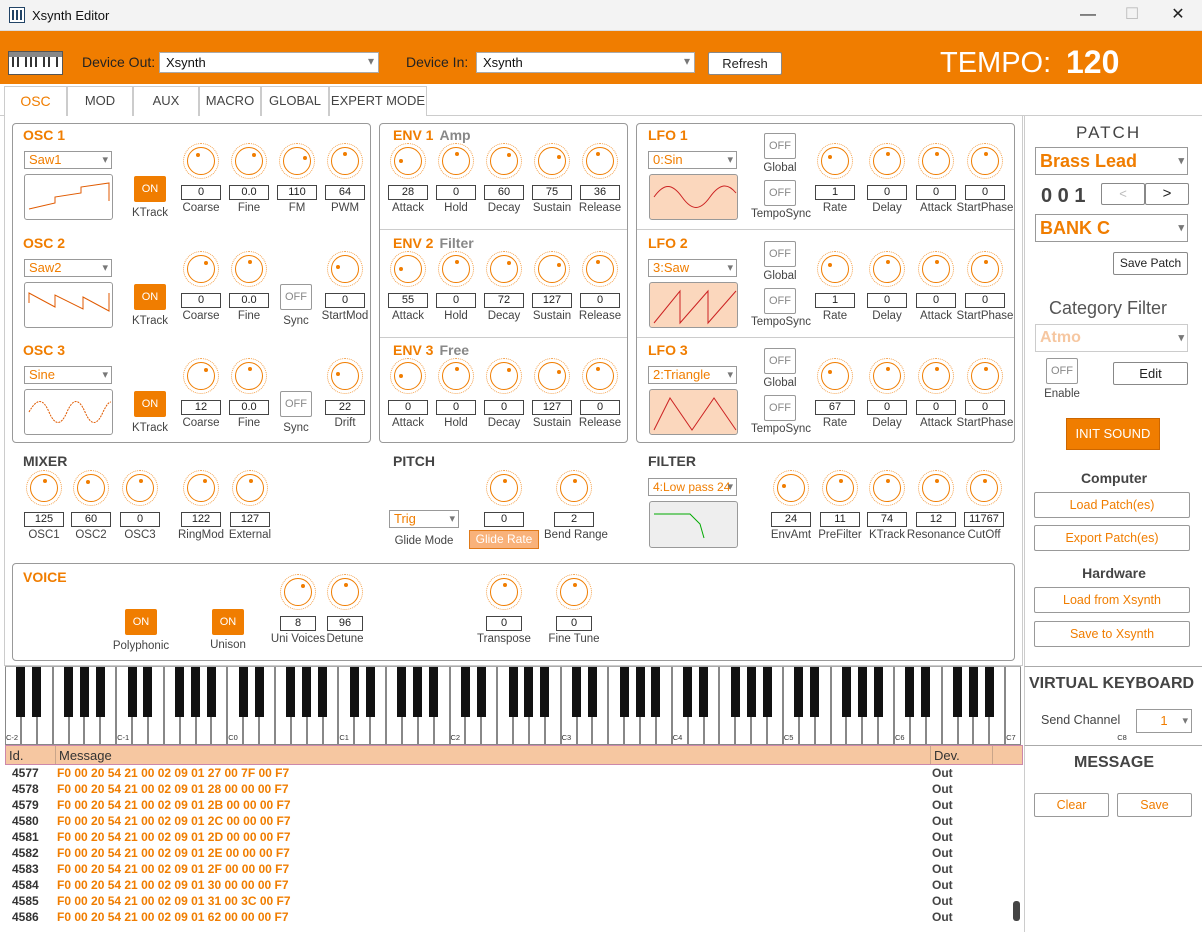  Describe the element at coordinates (600, 300) in the screenshot. I see `env2-release-value: 0` at that location.